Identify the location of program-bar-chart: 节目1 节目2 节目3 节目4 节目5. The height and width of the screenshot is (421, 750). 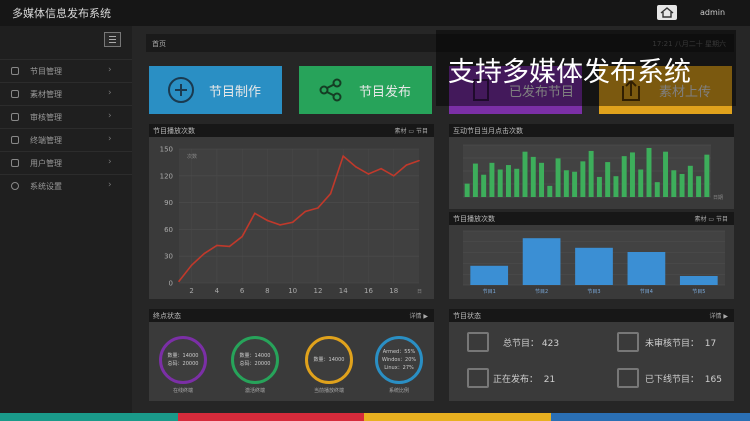
(591, 262).